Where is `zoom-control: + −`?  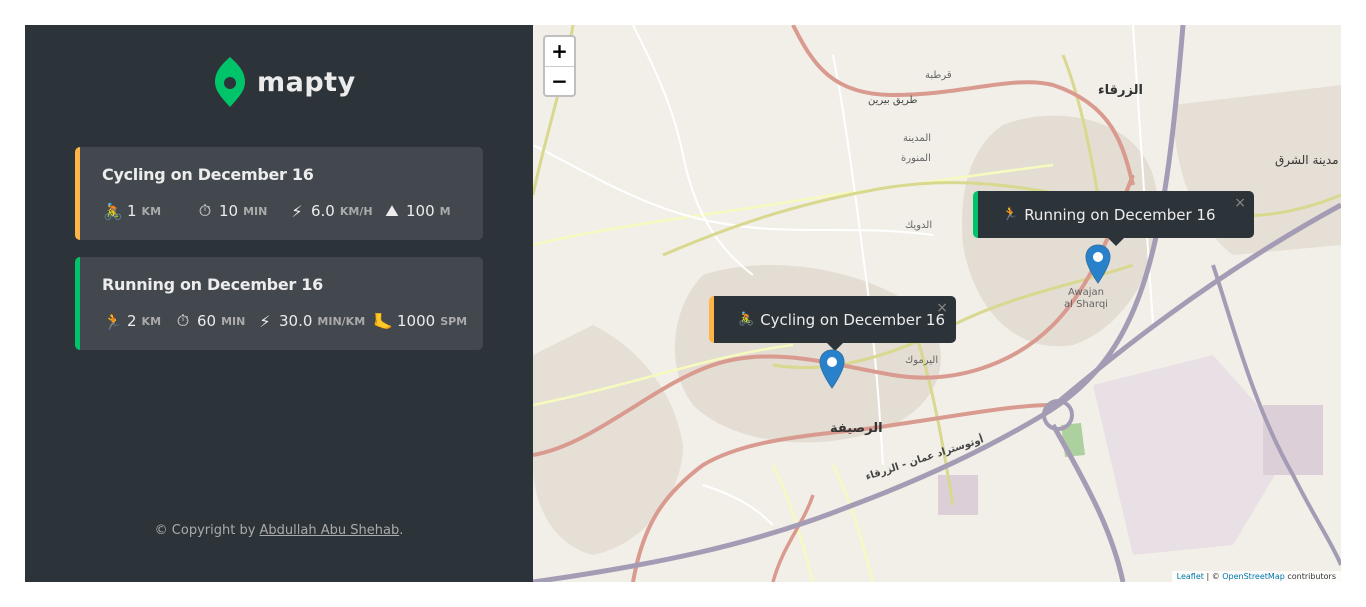 zoom-control: + − is located at coordinates (559, 66).